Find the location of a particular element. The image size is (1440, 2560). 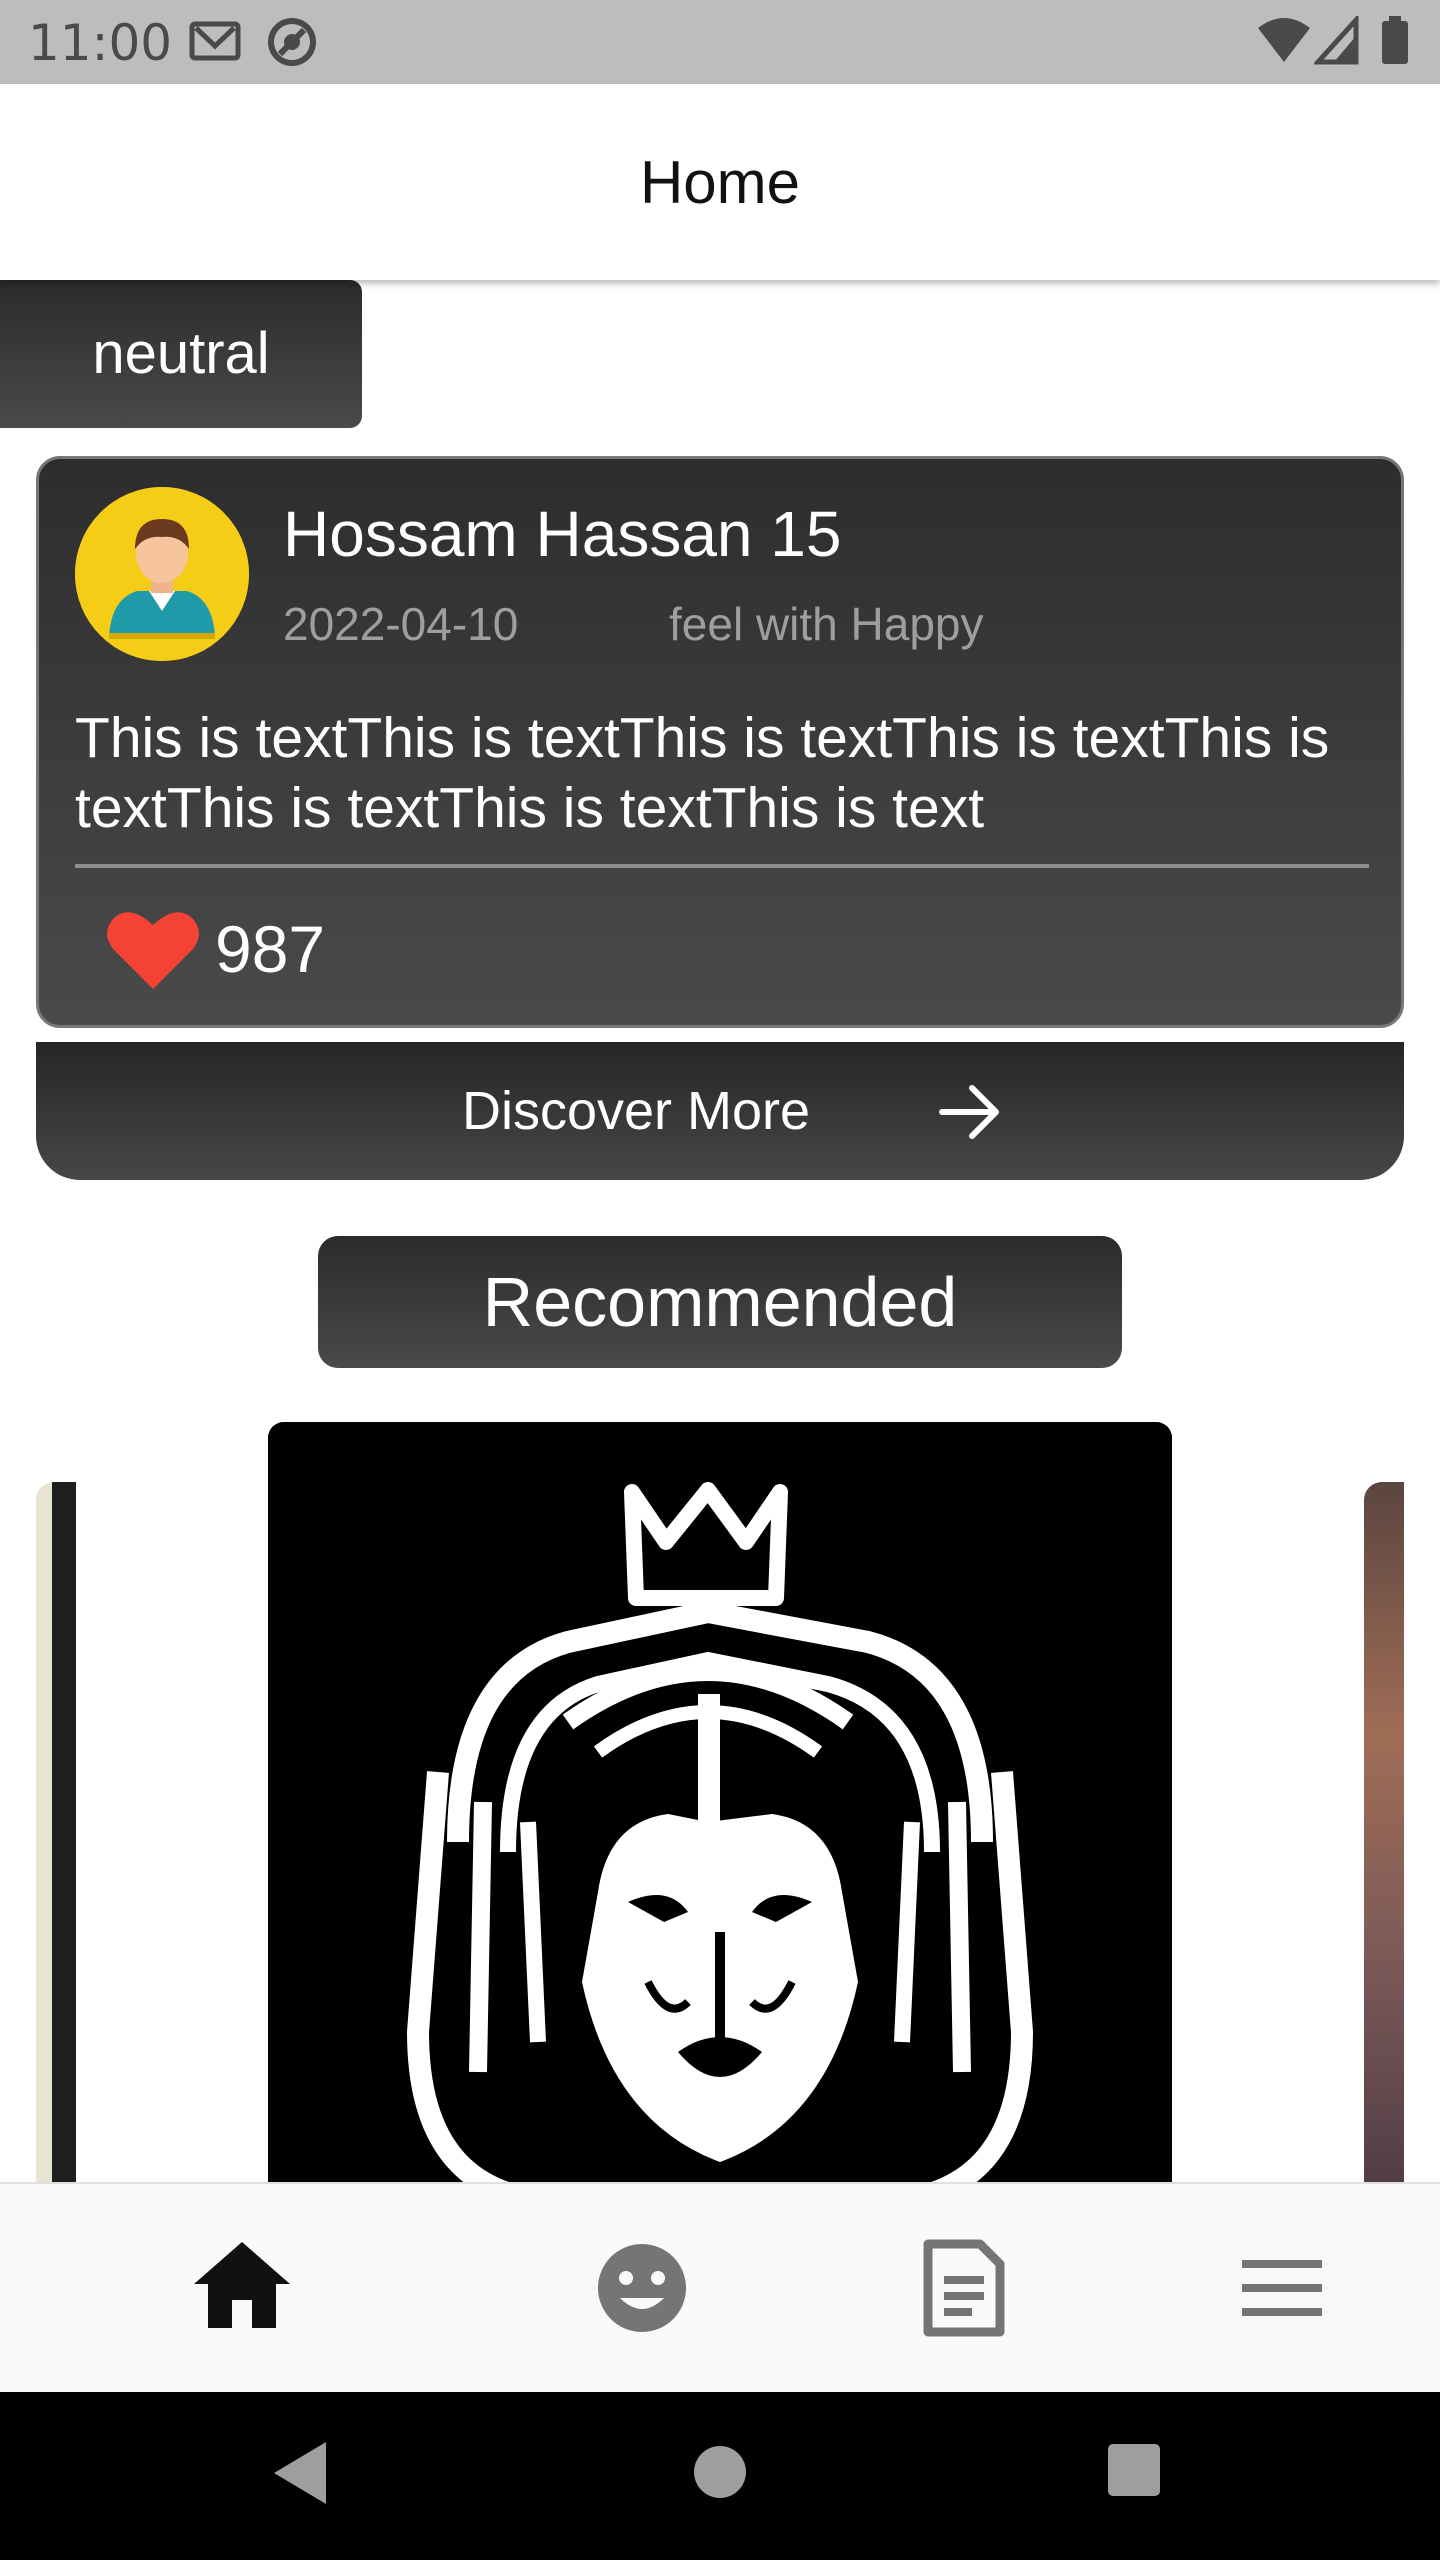

recents-icon is located at coordinates (1134, 2470).